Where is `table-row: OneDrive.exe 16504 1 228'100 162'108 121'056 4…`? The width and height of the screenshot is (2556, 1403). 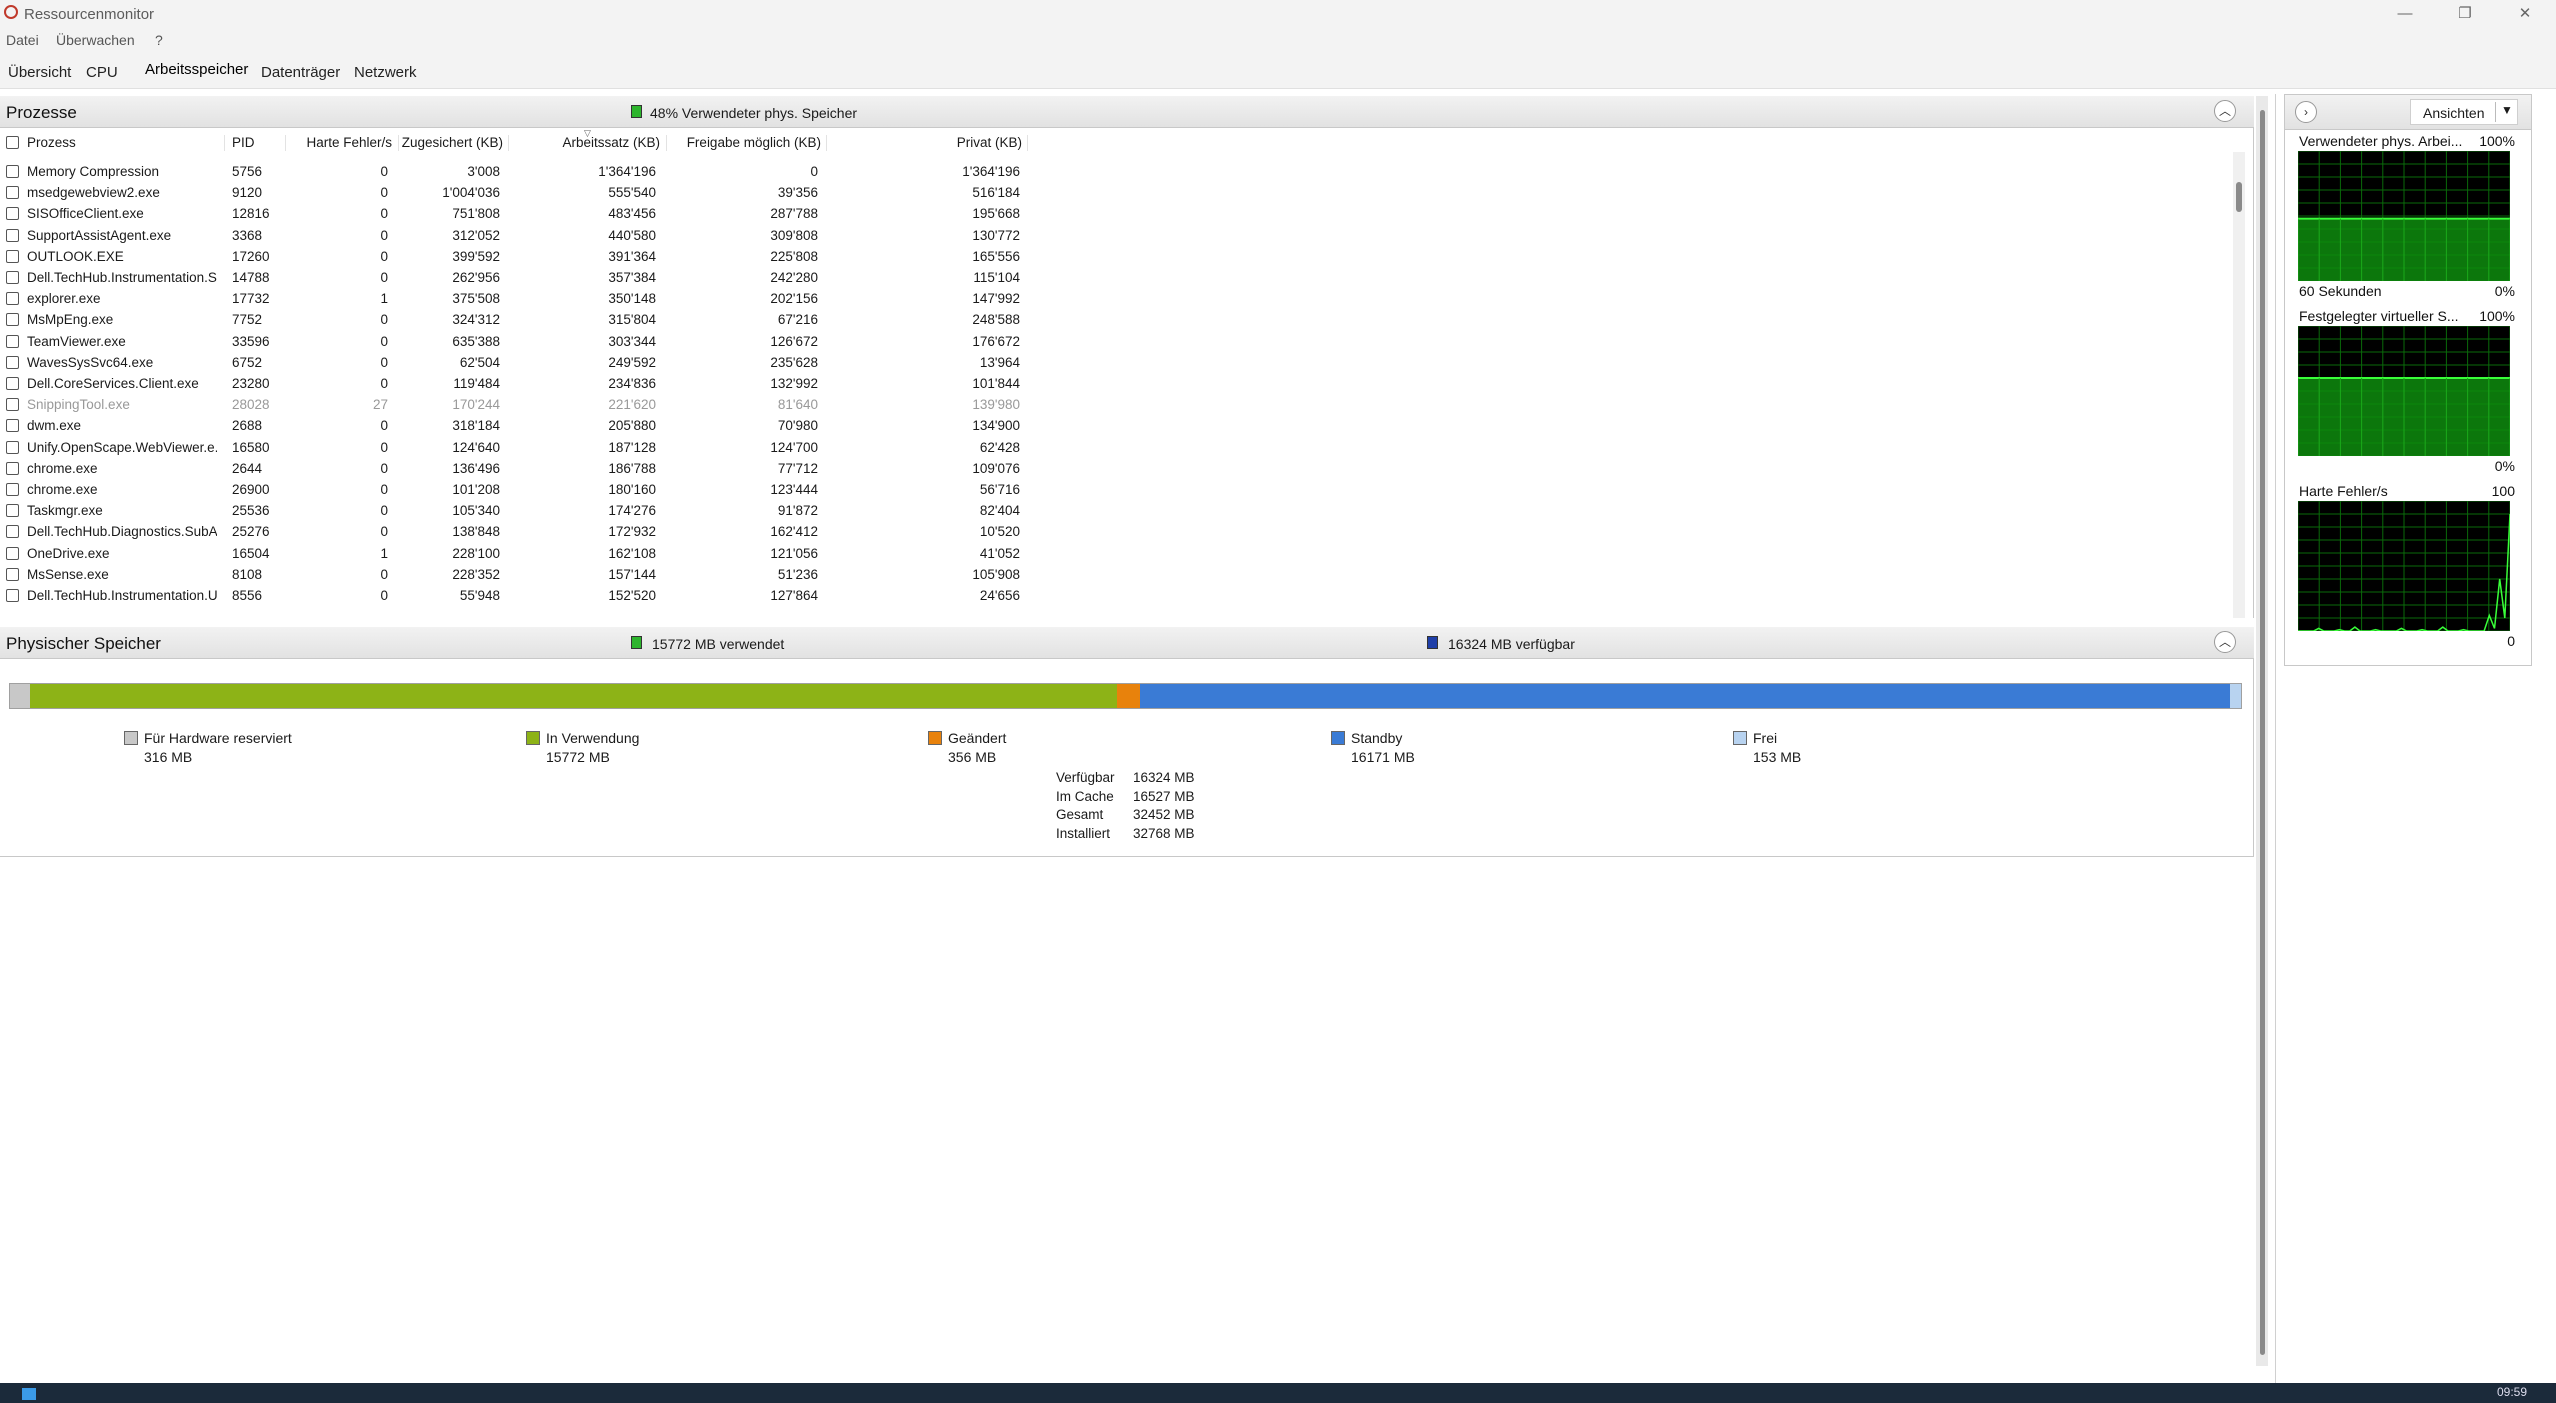
table-row: OneDrive.exe 16504 1 228'100 162'108 121'056 4… is located at coordinates (515, 553).